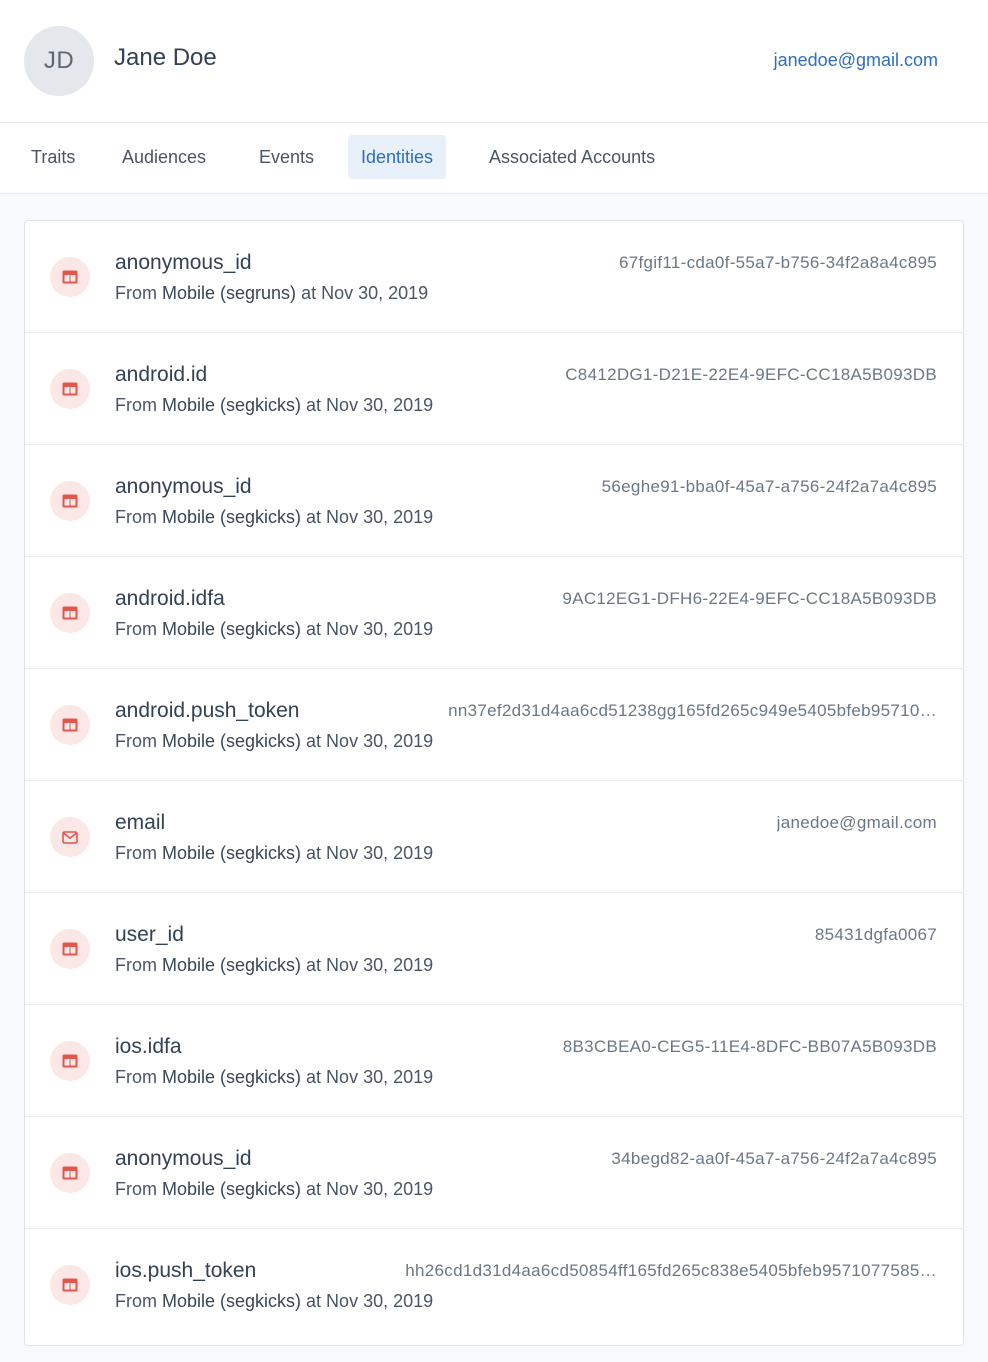 The image size is (988, 1362). What do you see at coordinates (161, 374) in the screenshot?
I see `identity-key: android.id` at bounding box center [161, 374].